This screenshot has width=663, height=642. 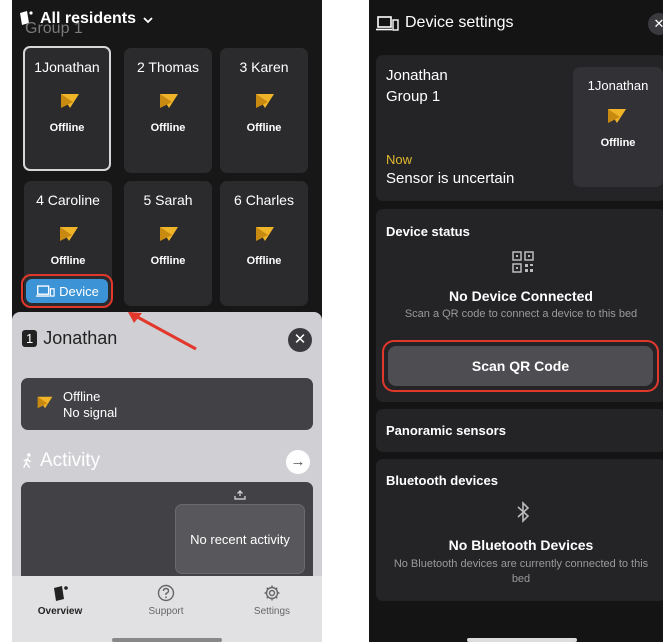 What do you see at coordinates (618, 127) in the screenshot?
I see `resident-tile: 1Jonathan Offline` at bounding box center [618, 127].